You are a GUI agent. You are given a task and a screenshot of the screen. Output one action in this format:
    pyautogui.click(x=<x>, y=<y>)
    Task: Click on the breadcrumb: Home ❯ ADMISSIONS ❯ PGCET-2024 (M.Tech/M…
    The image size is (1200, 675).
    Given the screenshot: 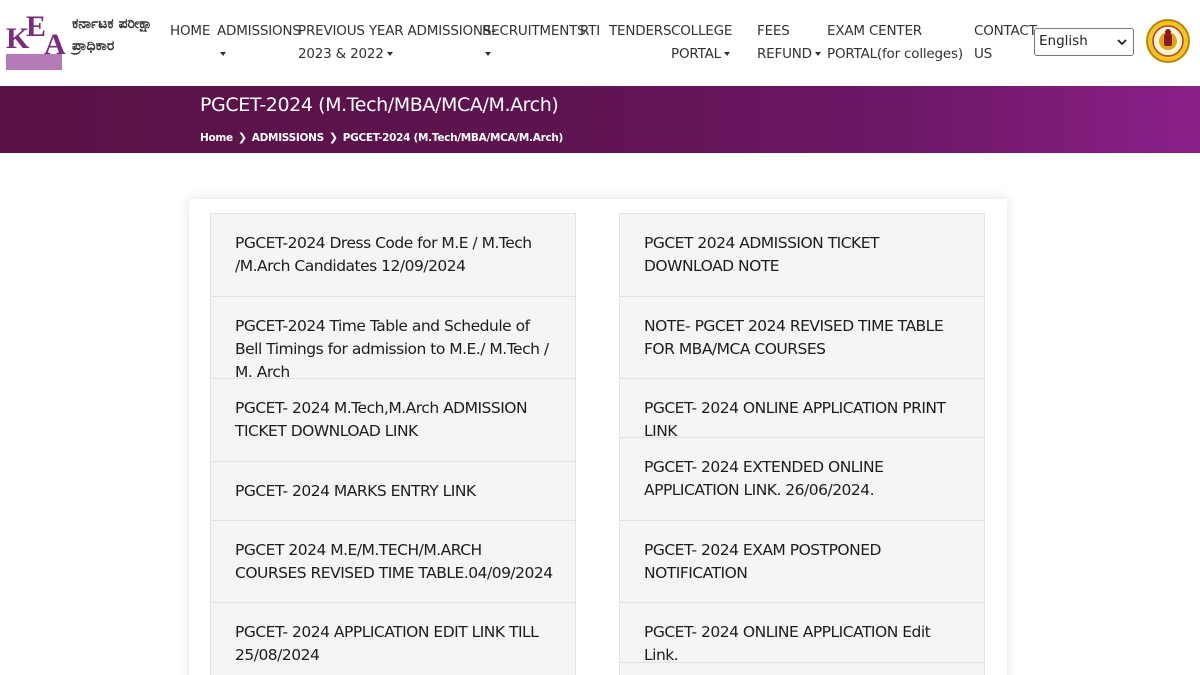 What is the action you would take?
    pyautogui.click(x=381, y=137)
    